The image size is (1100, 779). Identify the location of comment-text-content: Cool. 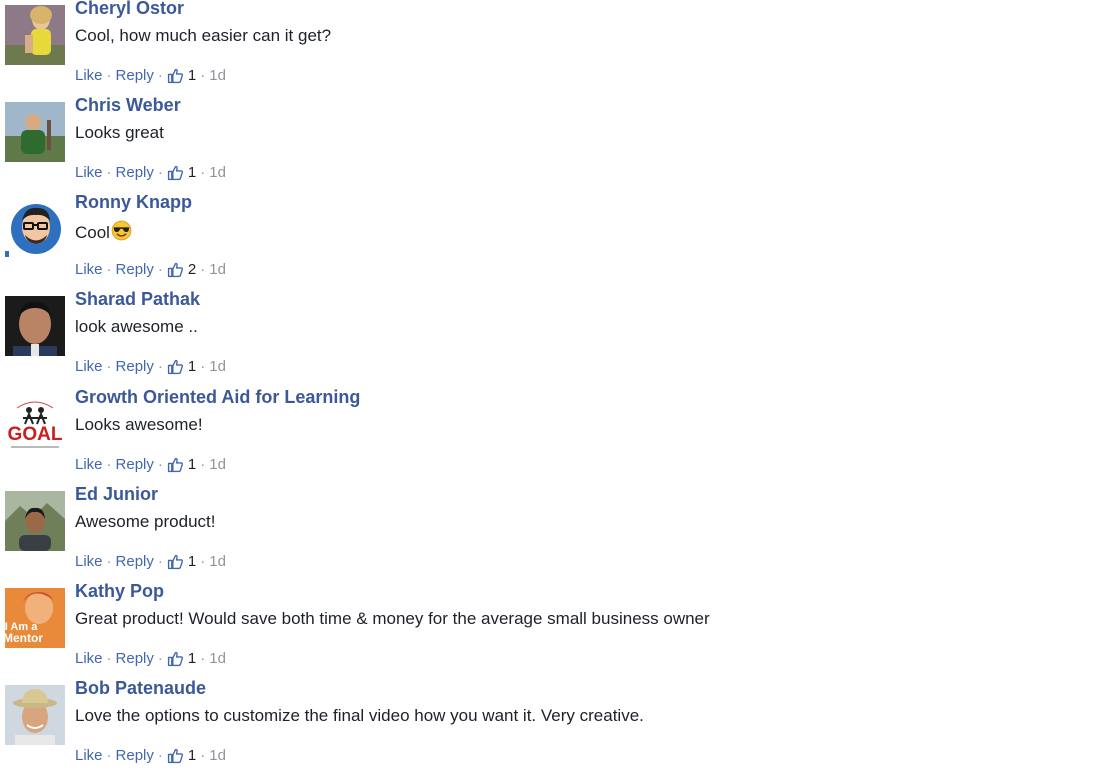
(92, 232).